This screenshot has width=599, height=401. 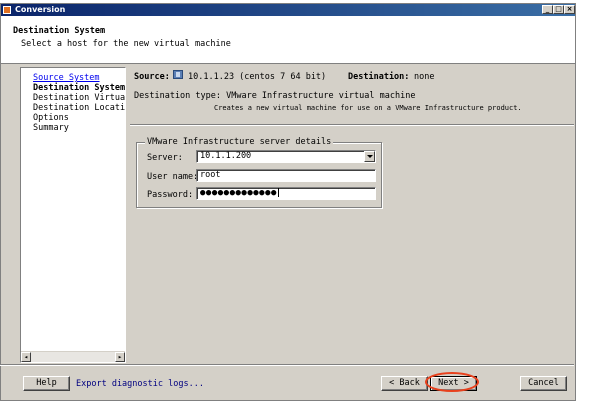 I want to click on footer-divider, so click(x=287, y=365).